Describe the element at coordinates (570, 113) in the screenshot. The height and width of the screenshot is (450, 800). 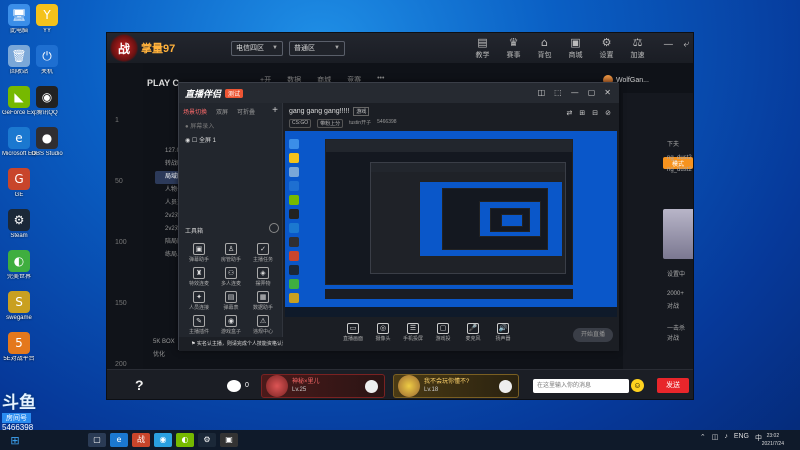
I see `stream-tool-icon: ⇄` at that location.